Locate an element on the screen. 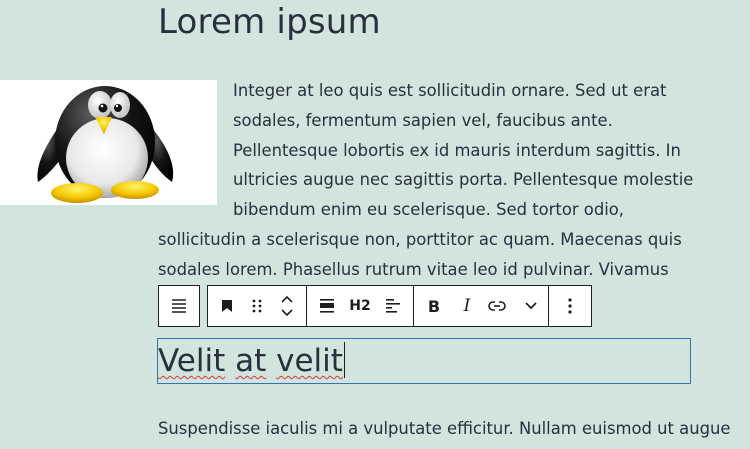 This screenshot has width=750, height=449. more-options-icon is located at coordinates (570, 306).